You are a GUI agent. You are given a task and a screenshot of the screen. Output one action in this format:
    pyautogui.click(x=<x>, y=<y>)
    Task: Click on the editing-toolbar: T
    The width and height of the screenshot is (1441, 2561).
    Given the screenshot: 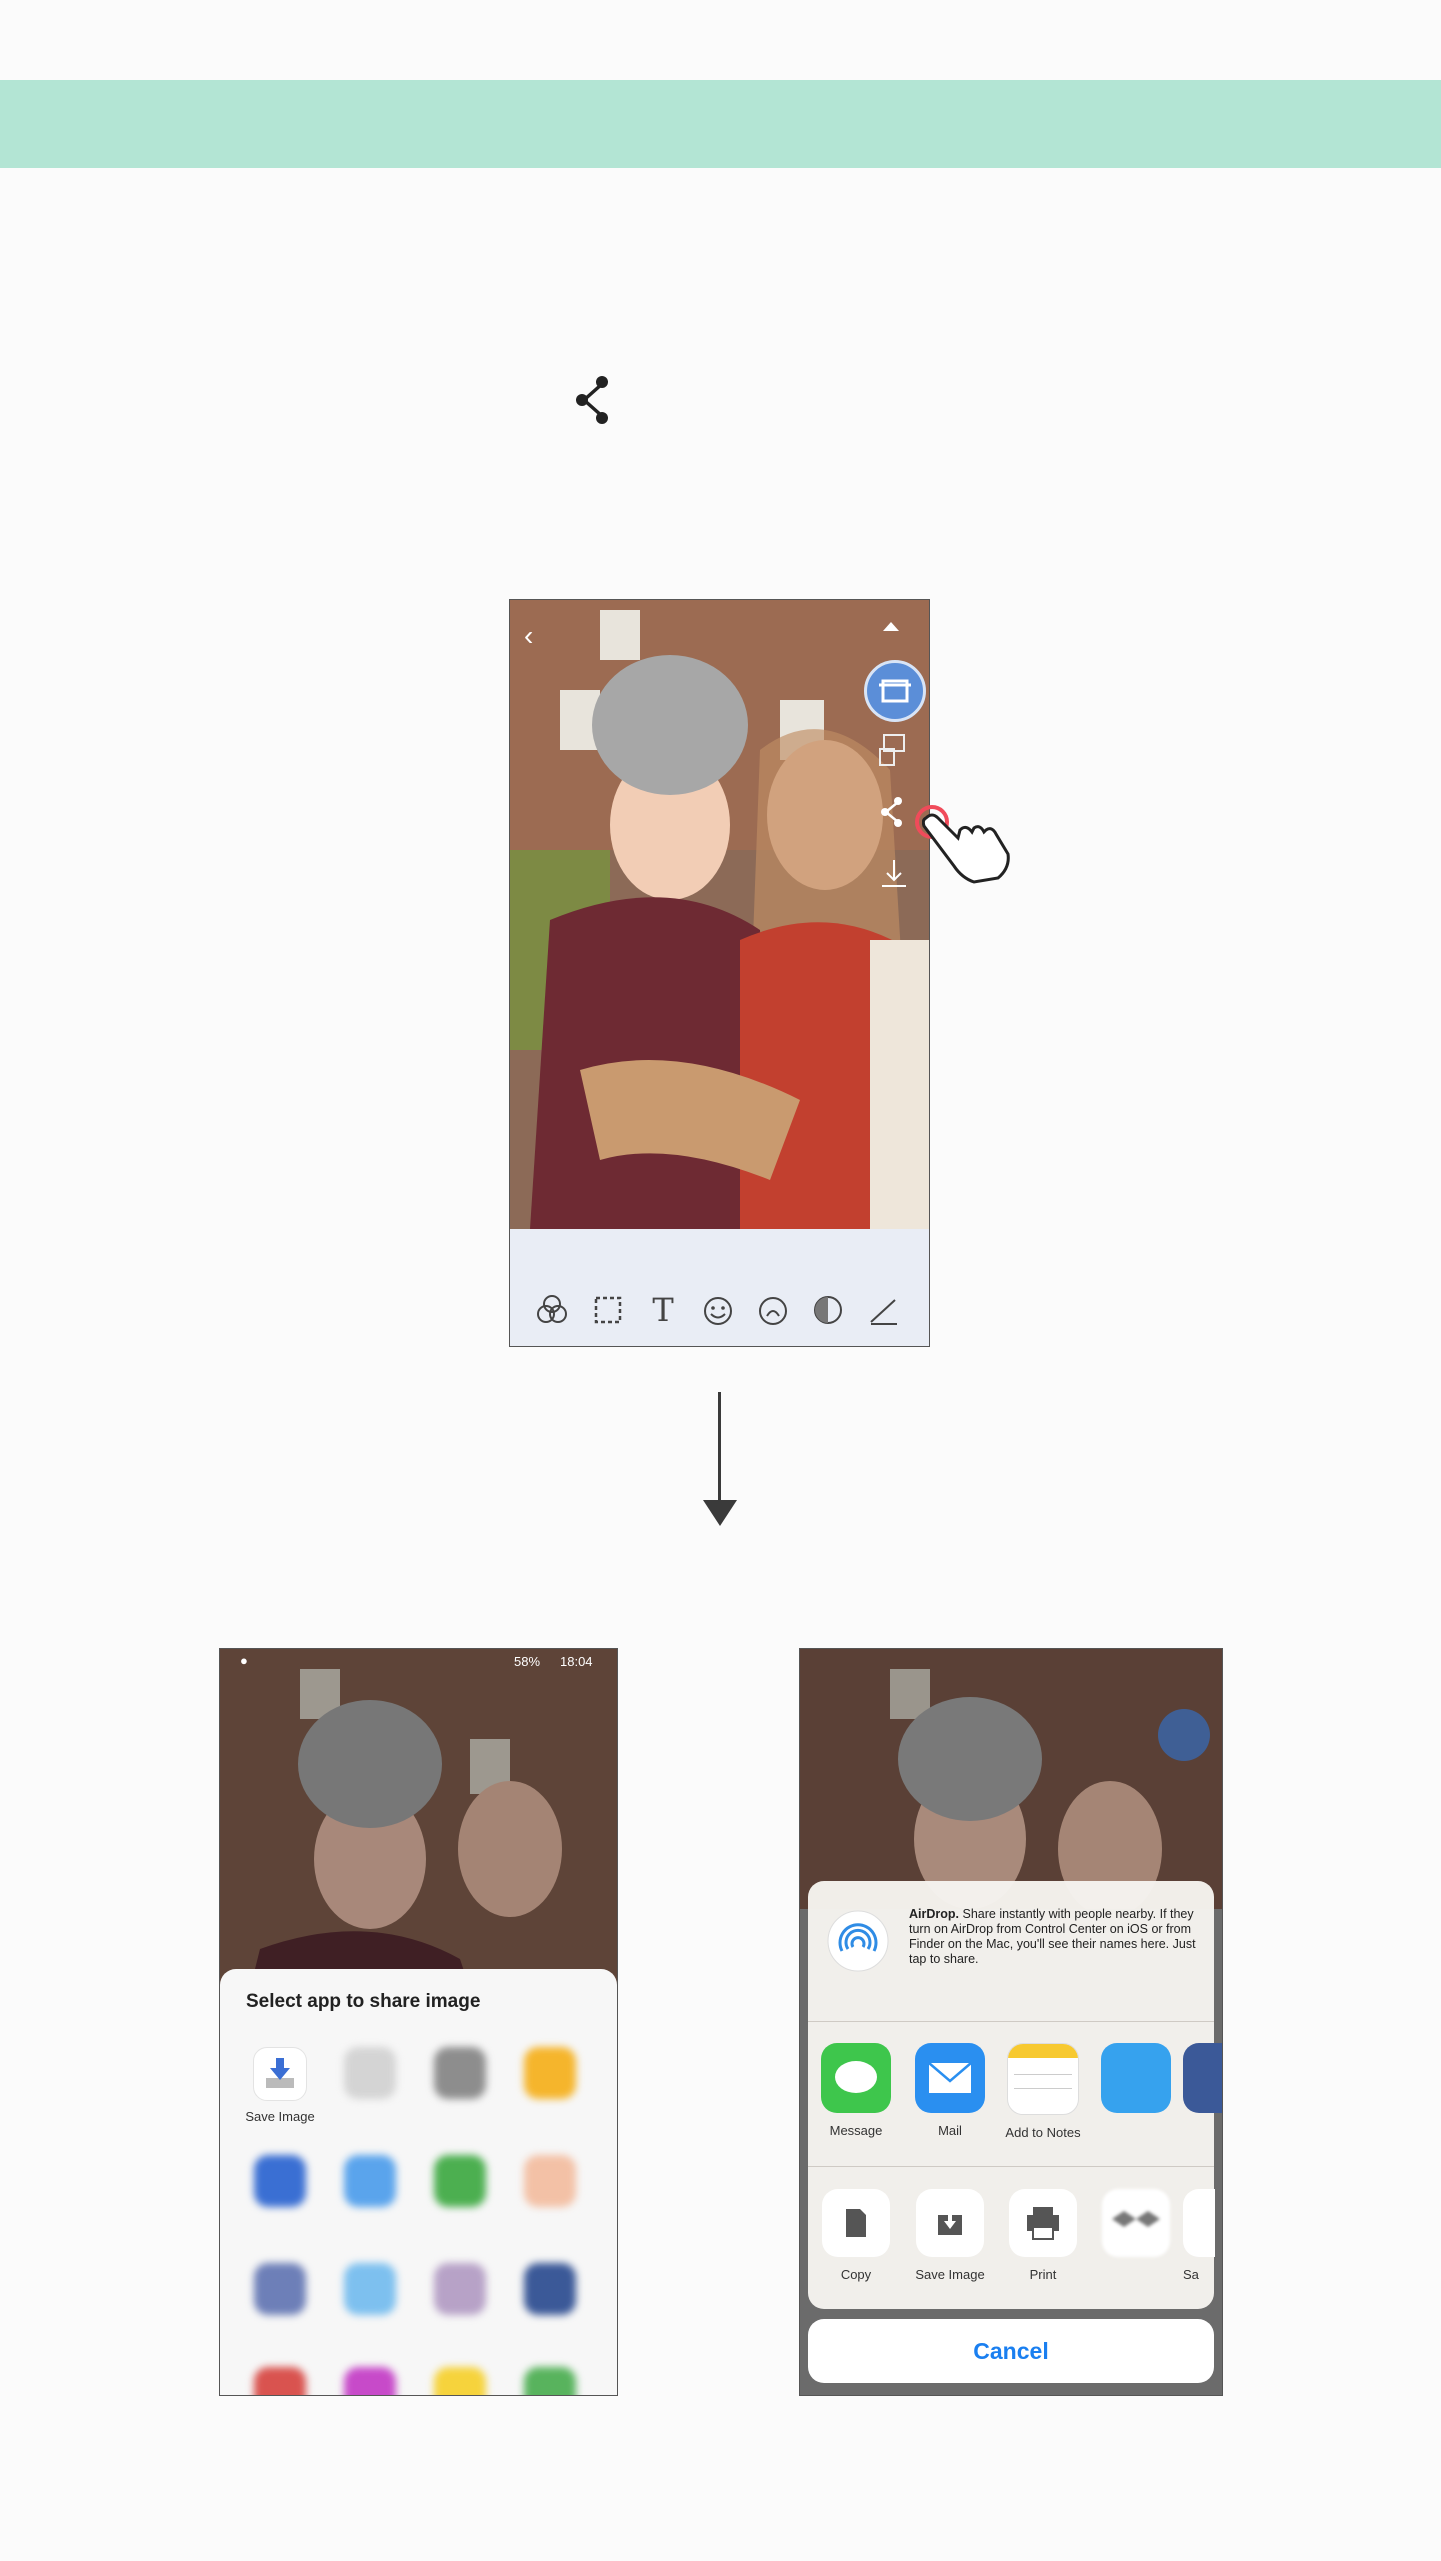 What is the action you would take?
    pyautogui.click(x=719, y=1287)
    